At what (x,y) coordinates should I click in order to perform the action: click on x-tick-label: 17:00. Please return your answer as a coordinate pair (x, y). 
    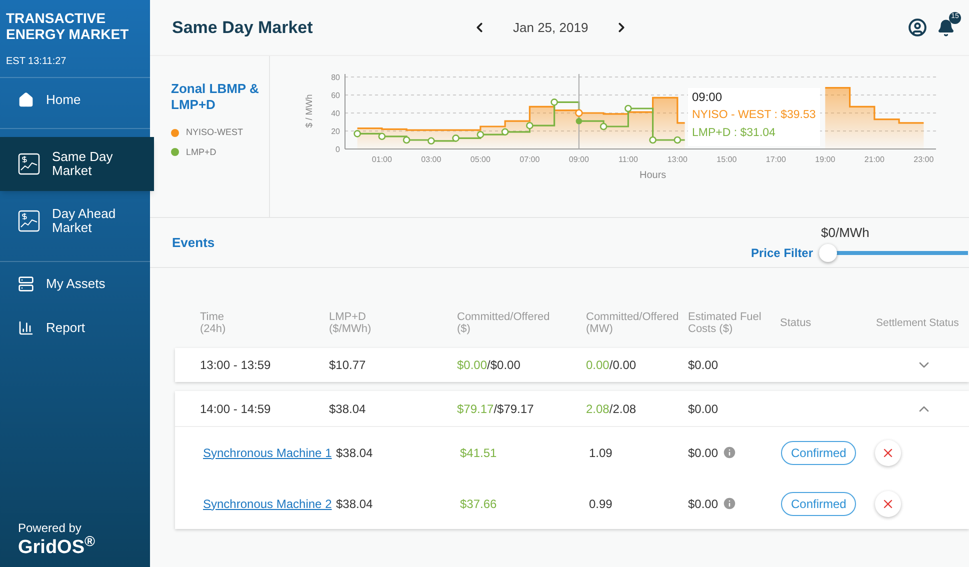
    Looking at the image, I should click on (776, 159).